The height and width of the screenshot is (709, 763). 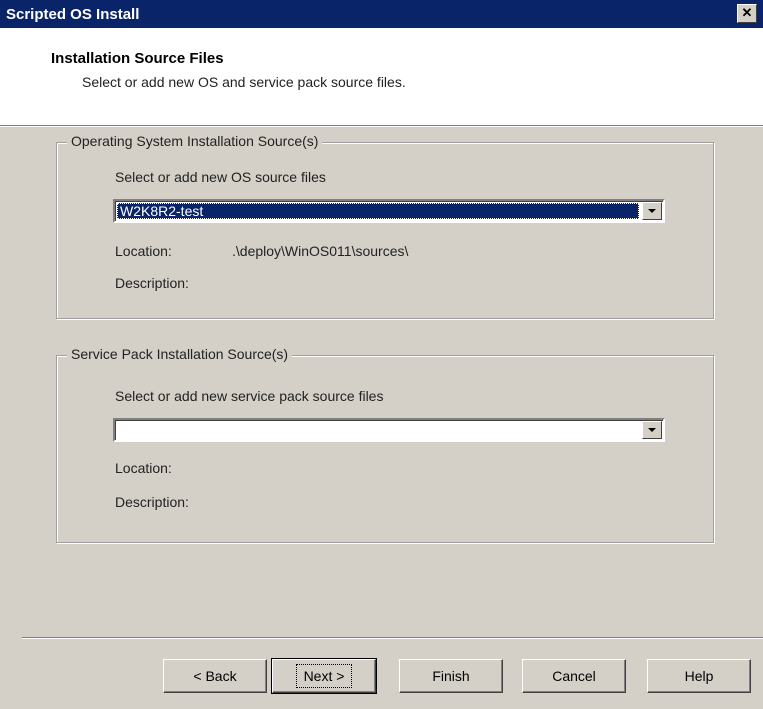 I want to click on back-button: < Back, so click(x=215, y=676).